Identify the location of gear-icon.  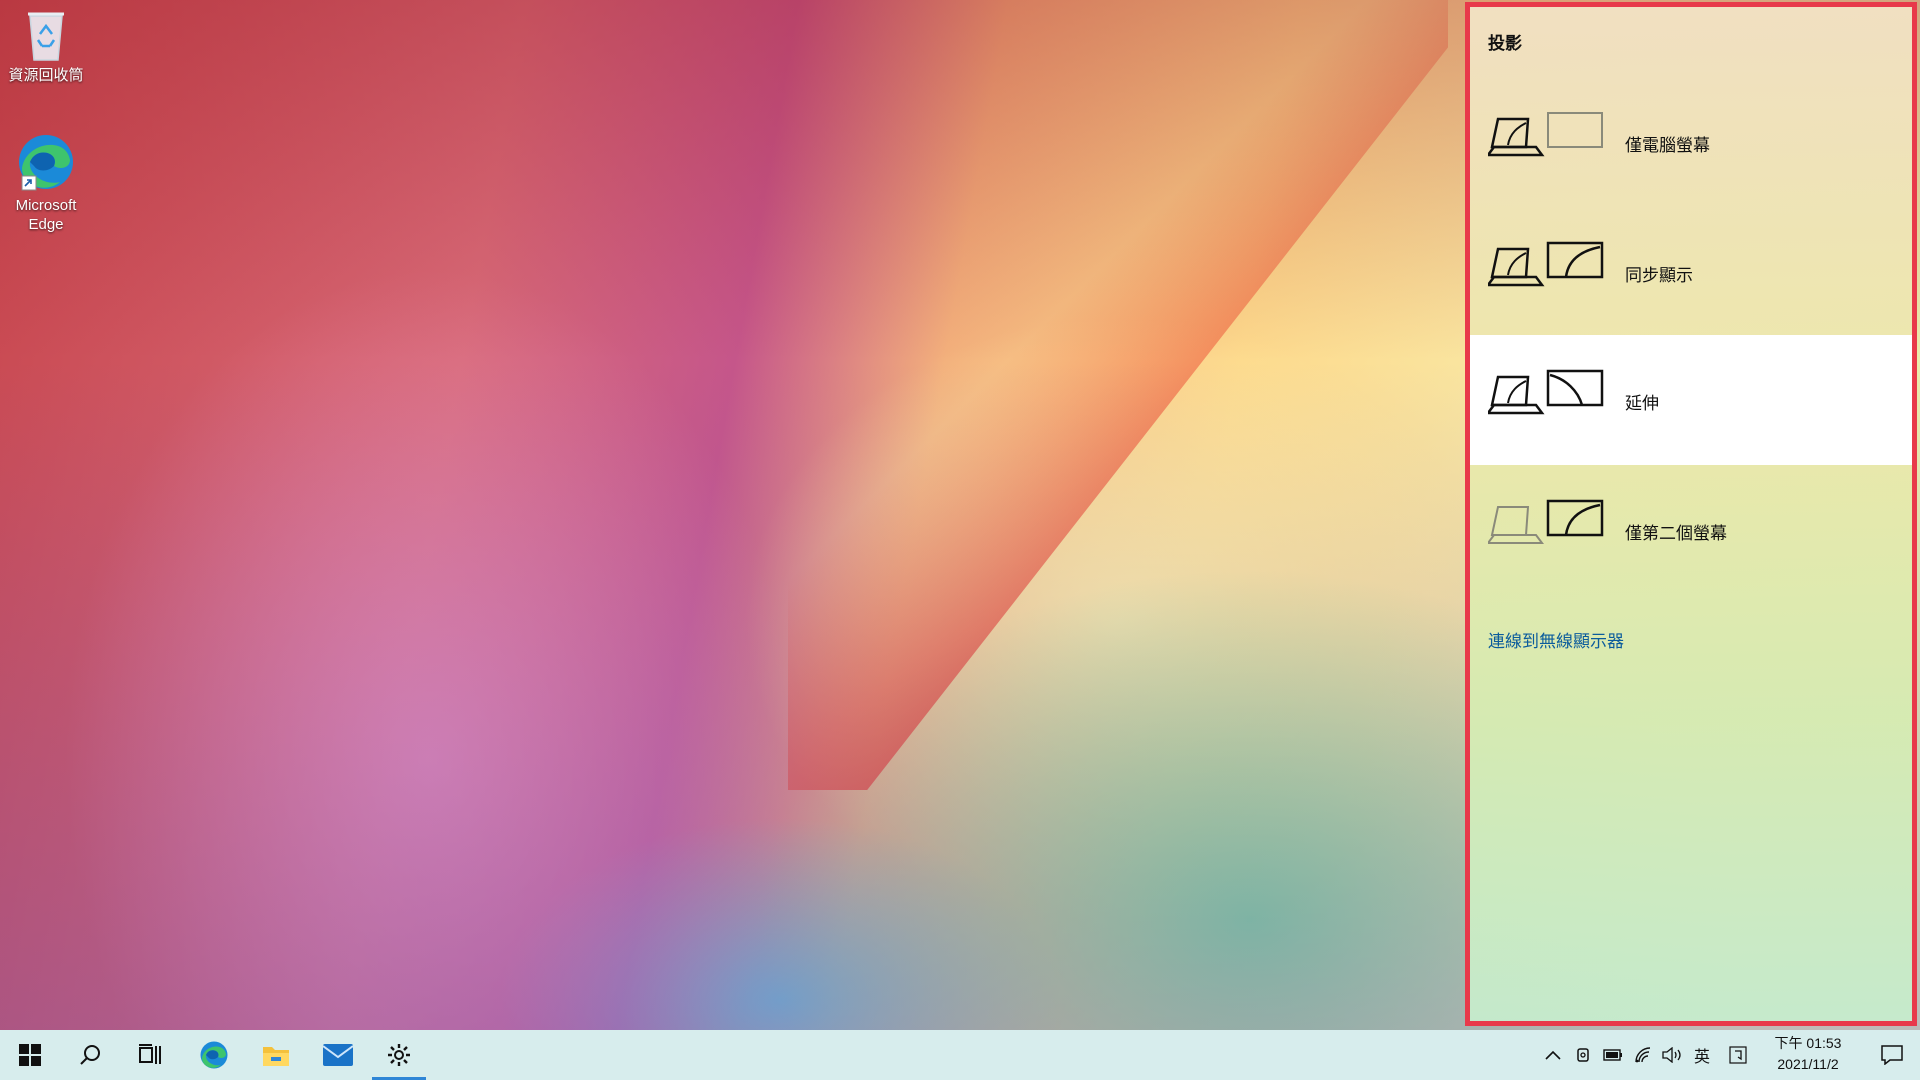
(399, 1055).